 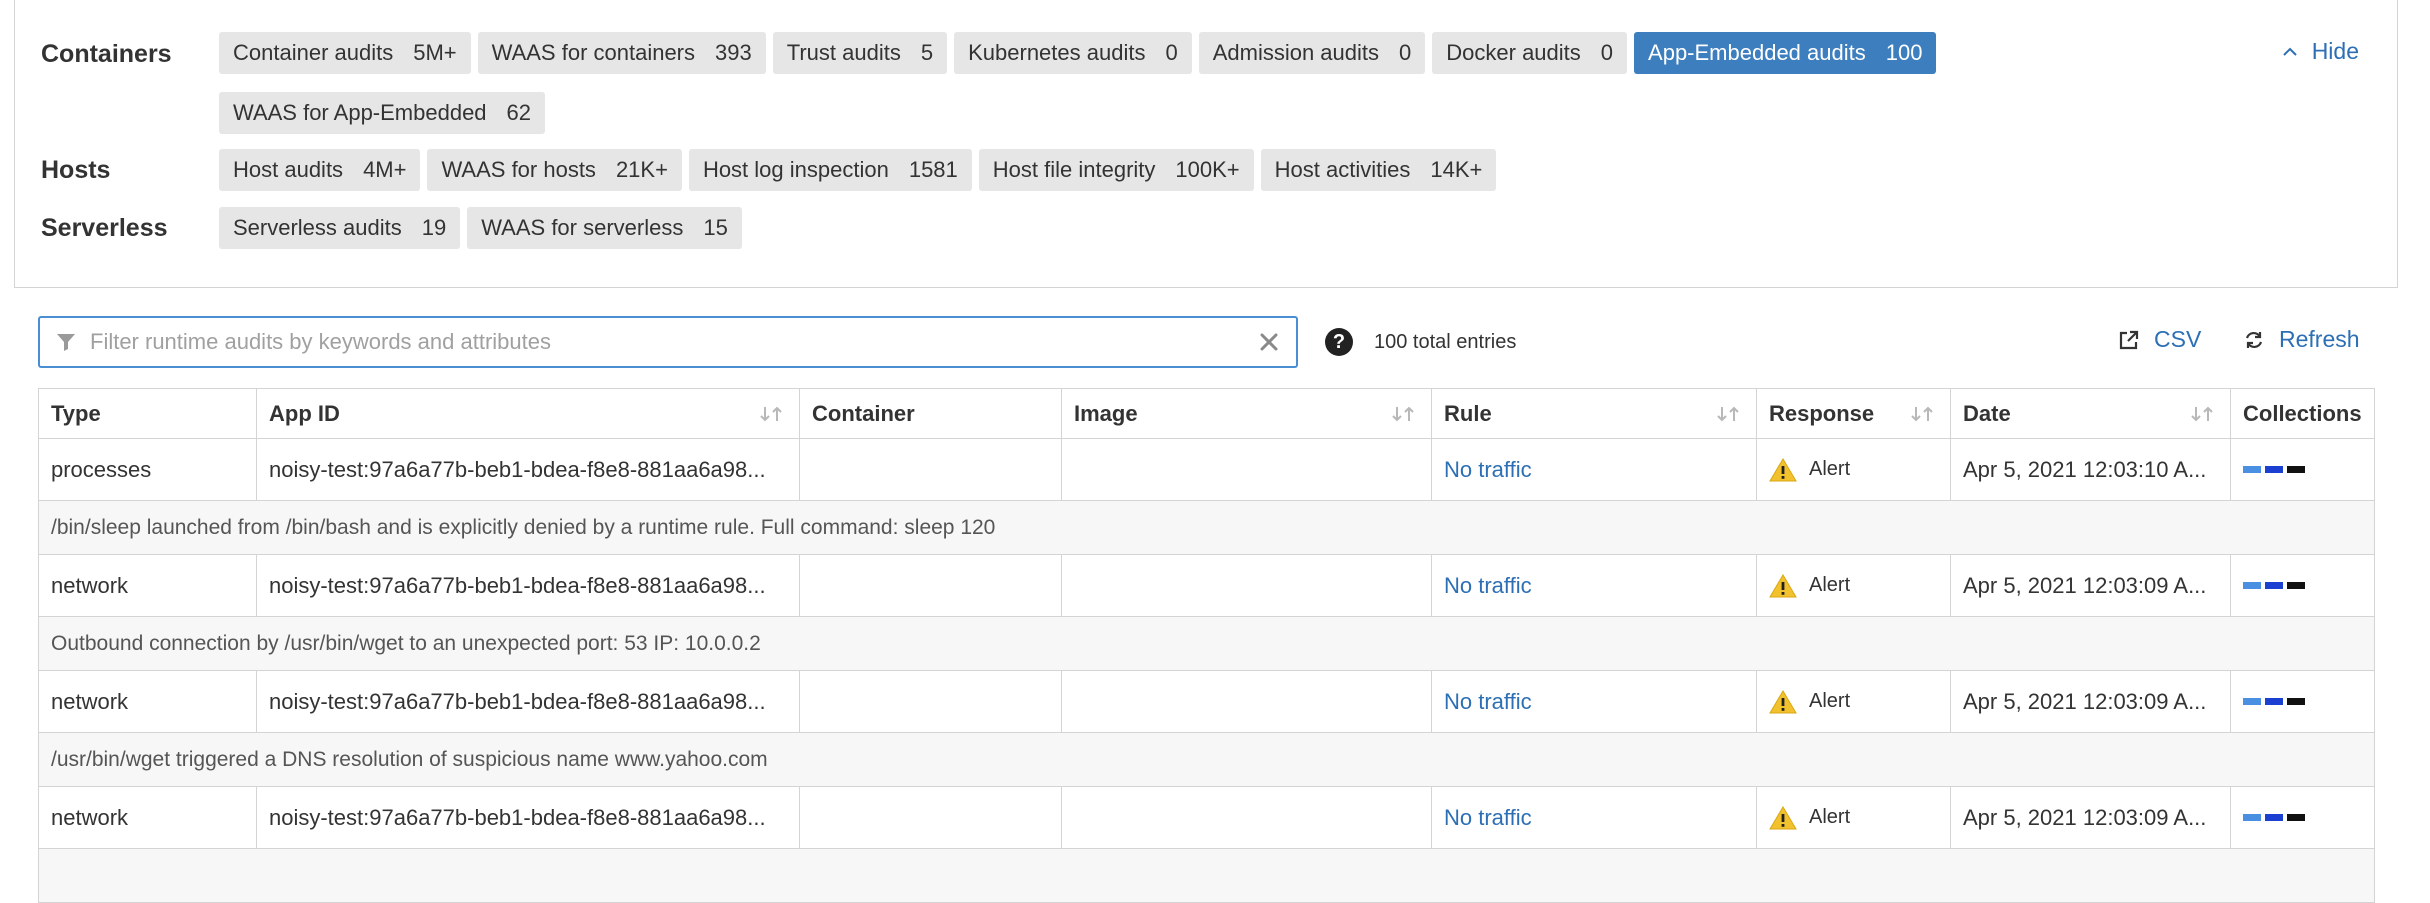 What do you see at coordinates (554, 170) in the screenshot?
I see `chip-waas-hosts: WAAS for hosts 21K+` at bounding box center [554, 170].